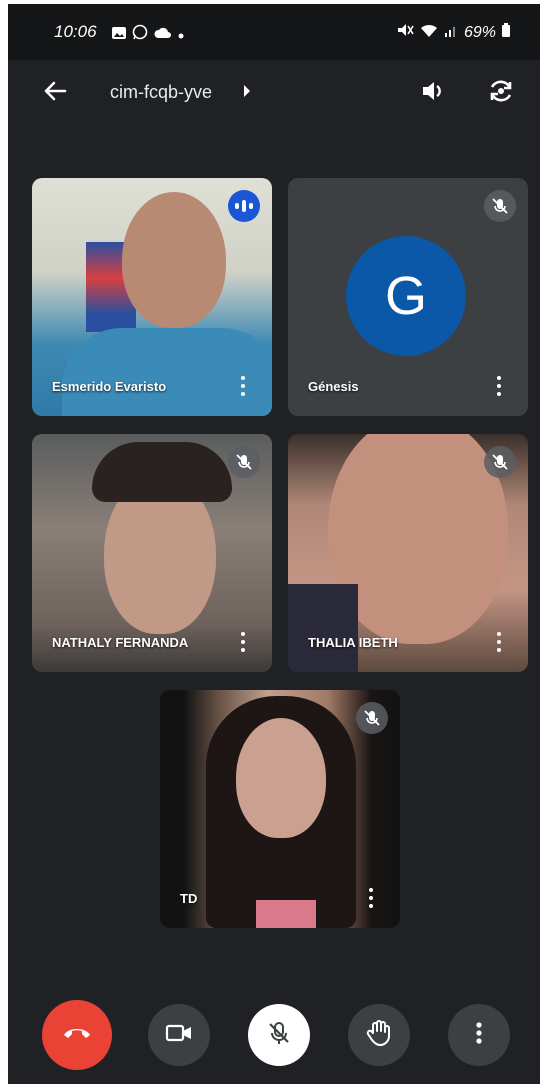  I want to click on dot-icon, so click(181, 35).